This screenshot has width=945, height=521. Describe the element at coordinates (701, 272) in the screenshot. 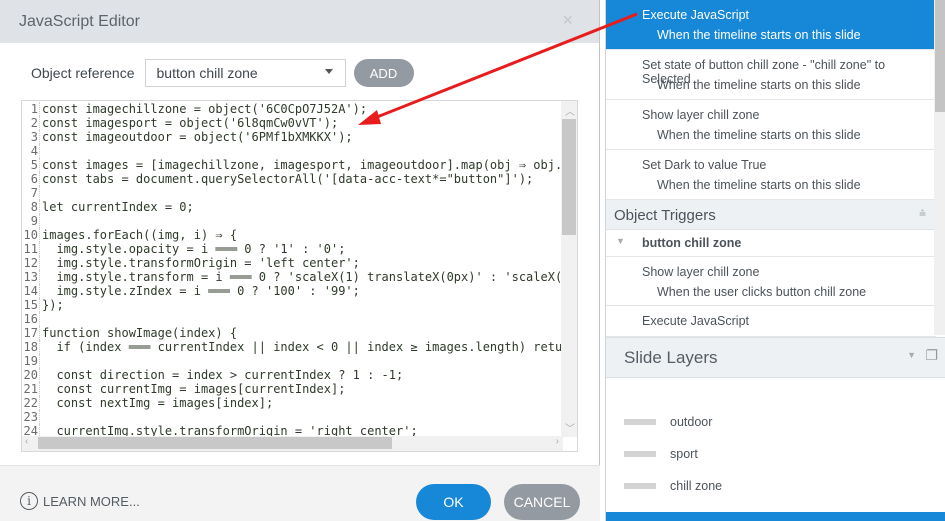

I see `trigger-action: Show layer chill zone` at that location.